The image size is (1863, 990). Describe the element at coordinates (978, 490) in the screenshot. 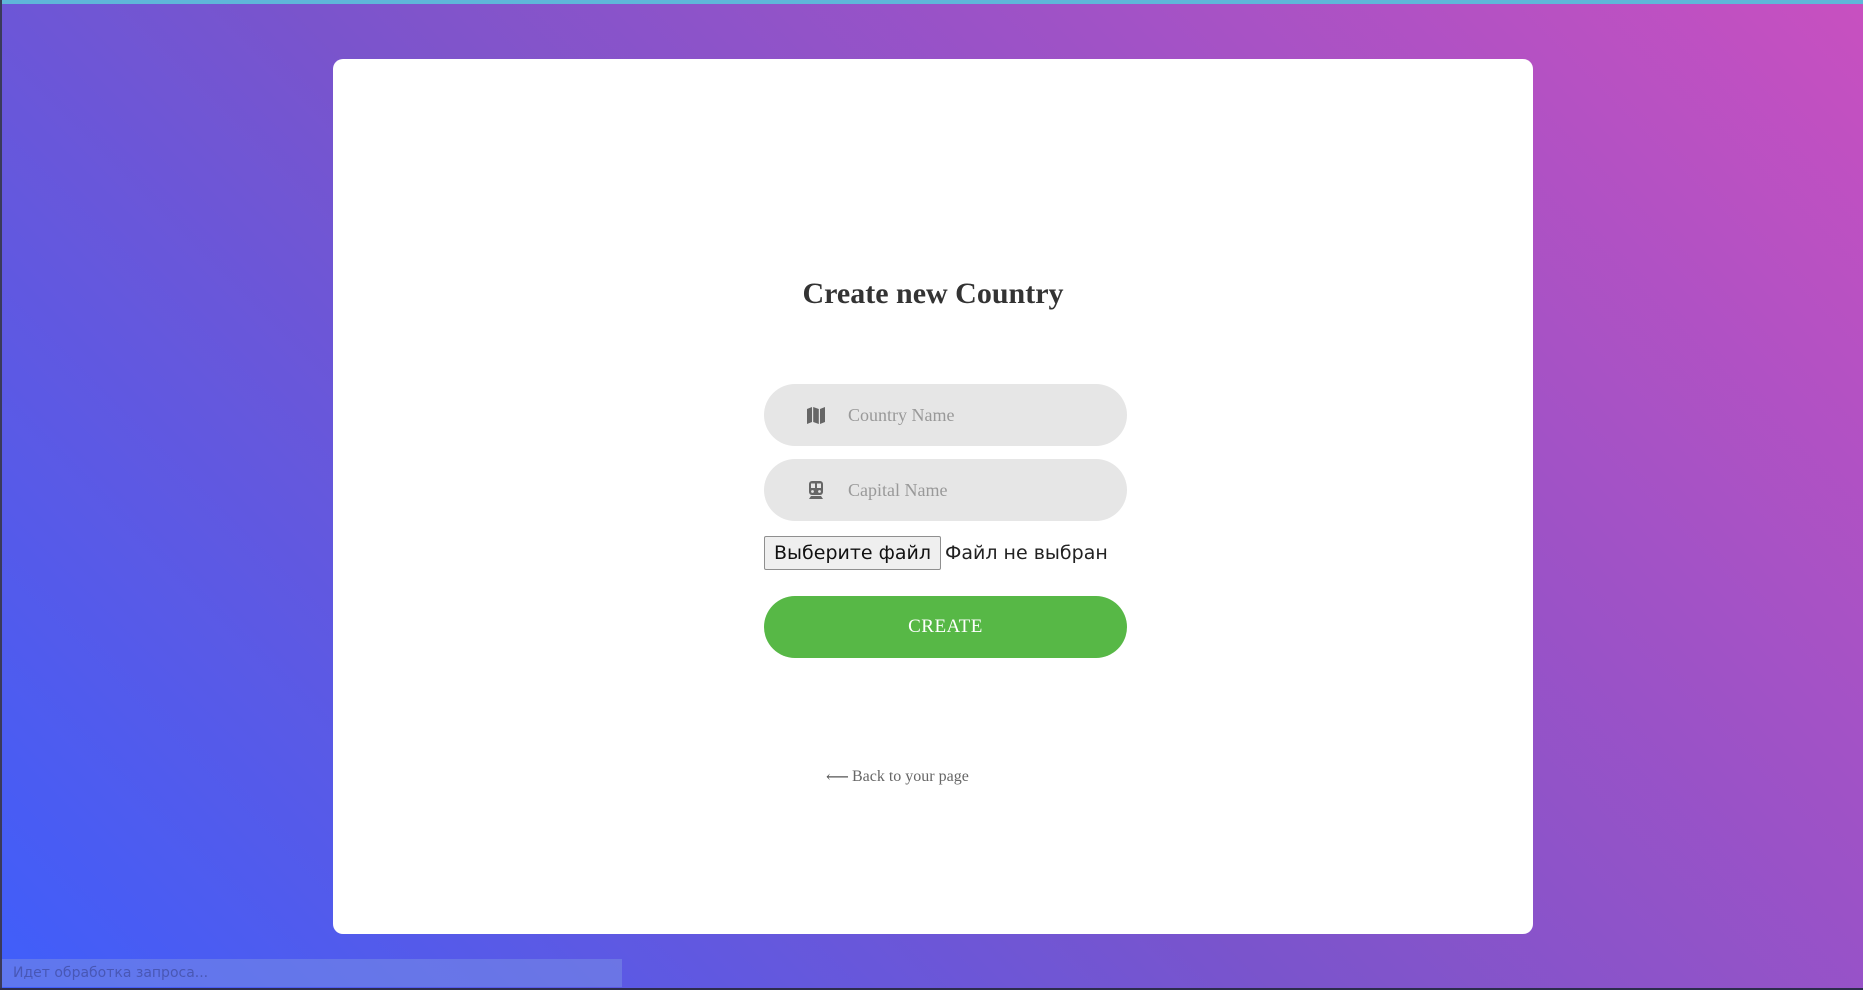

I see `capital-name-input` at that location.